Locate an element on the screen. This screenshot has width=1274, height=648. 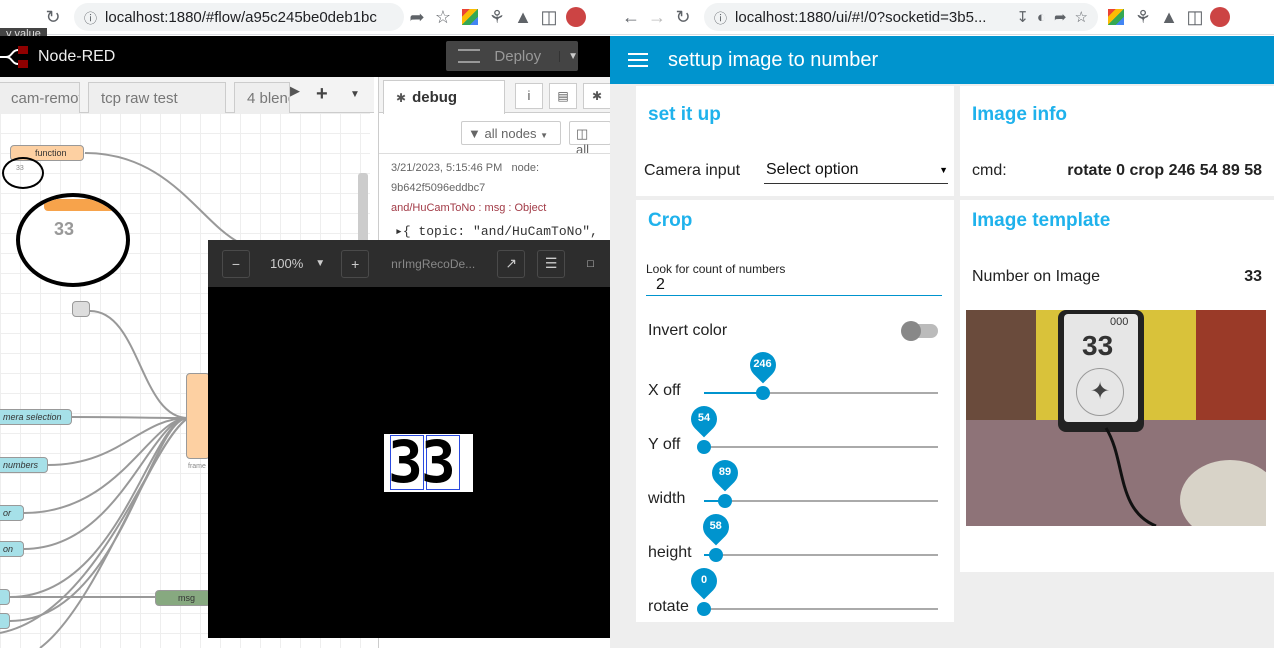
debug-topic: and/HuCamToNo : msg : Object is located at coordinates (469, 208).